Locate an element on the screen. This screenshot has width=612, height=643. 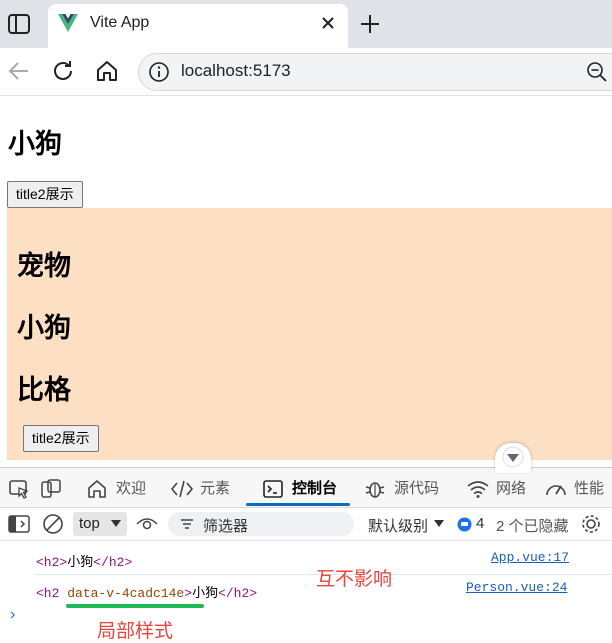
chevron-down-icon is located at coordinates (513, 457).